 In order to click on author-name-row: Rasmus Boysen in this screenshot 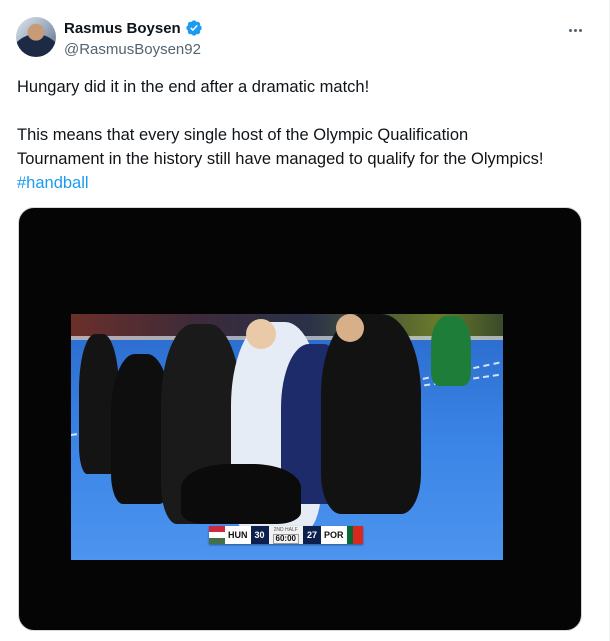, I will do `click(133, 28)`.